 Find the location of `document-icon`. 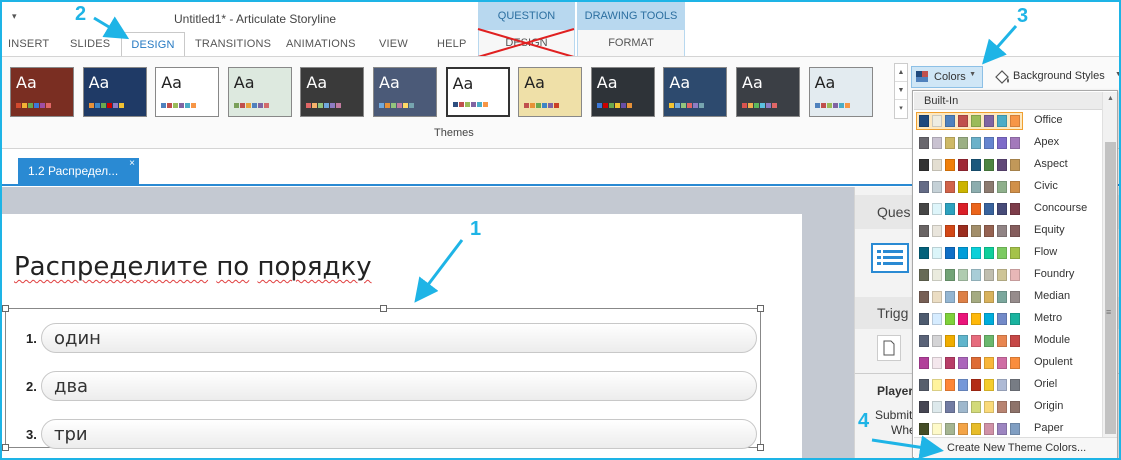

document-icon is located at coordinates (889, 348).